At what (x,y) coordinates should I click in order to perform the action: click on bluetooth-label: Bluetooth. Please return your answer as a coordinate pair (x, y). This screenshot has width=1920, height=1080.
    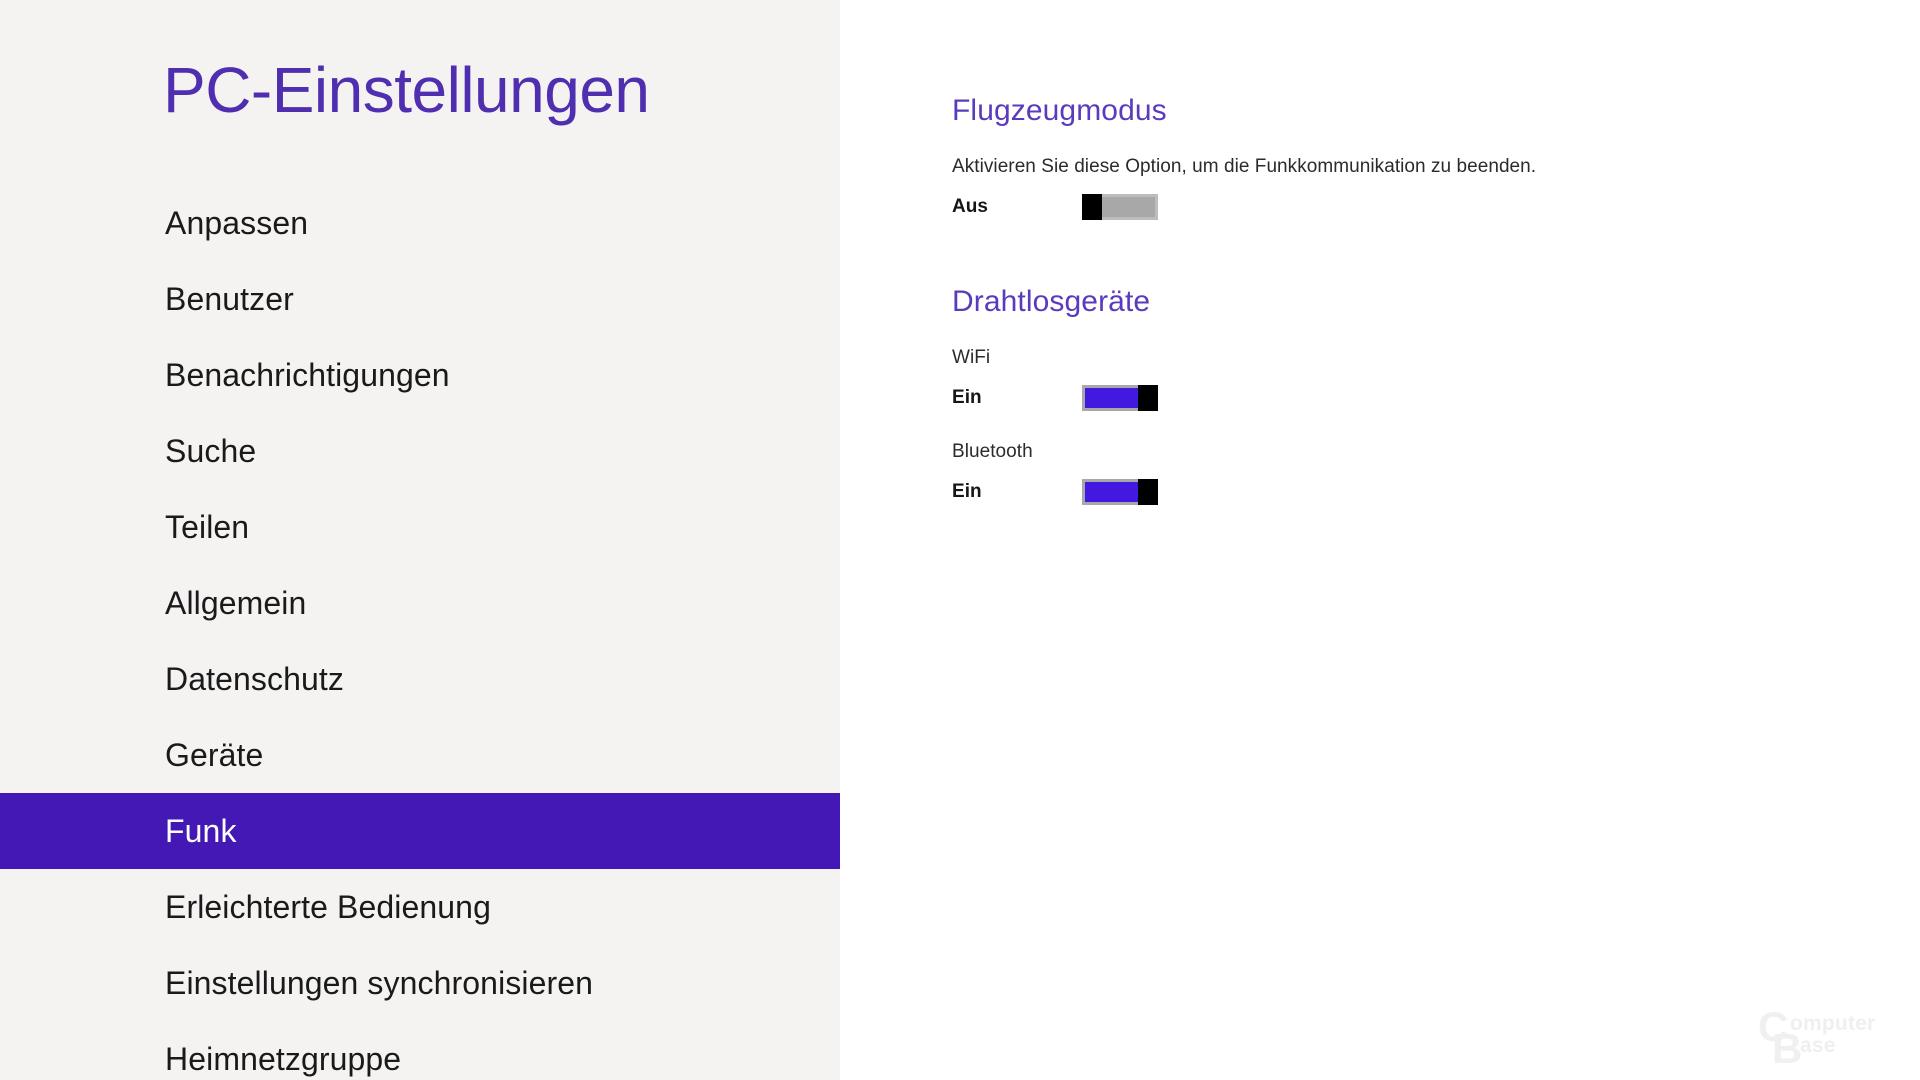
    Looking at the image, I should click on (992, 451).